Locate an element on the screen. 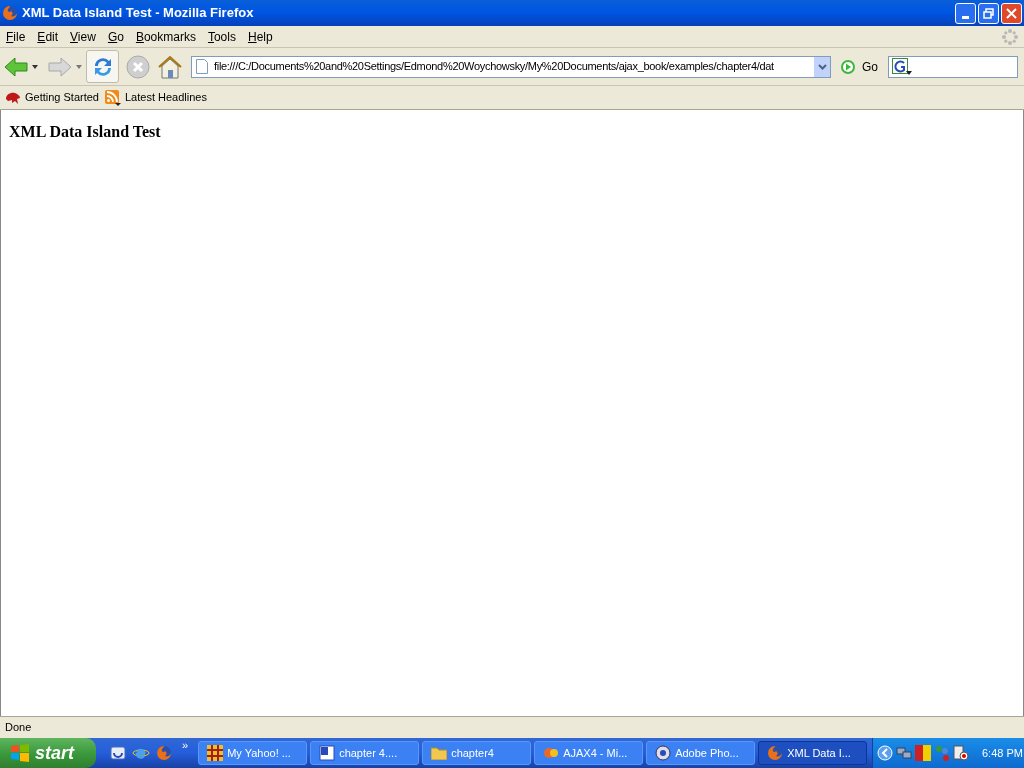  page-heading: XML Data Island Test is located at coordinates (85, 132).